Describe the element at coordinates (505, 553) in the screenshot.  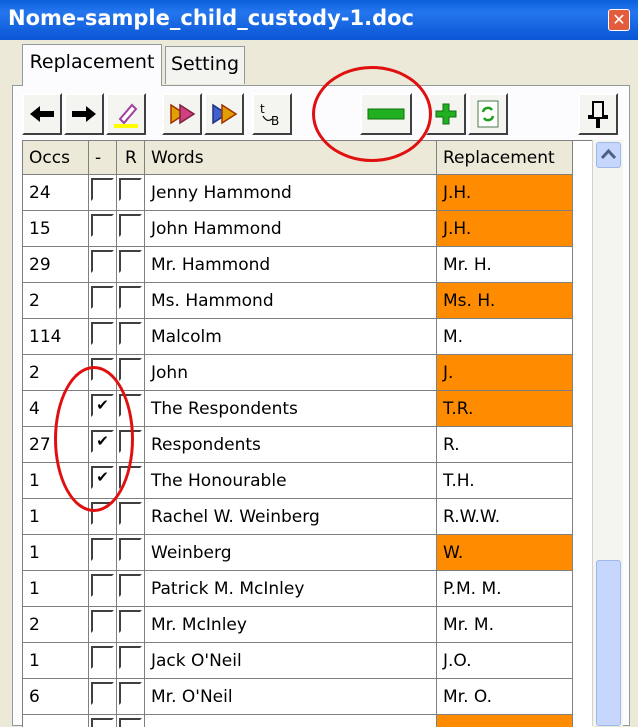
I see `cell-replacement: W.` at that location.